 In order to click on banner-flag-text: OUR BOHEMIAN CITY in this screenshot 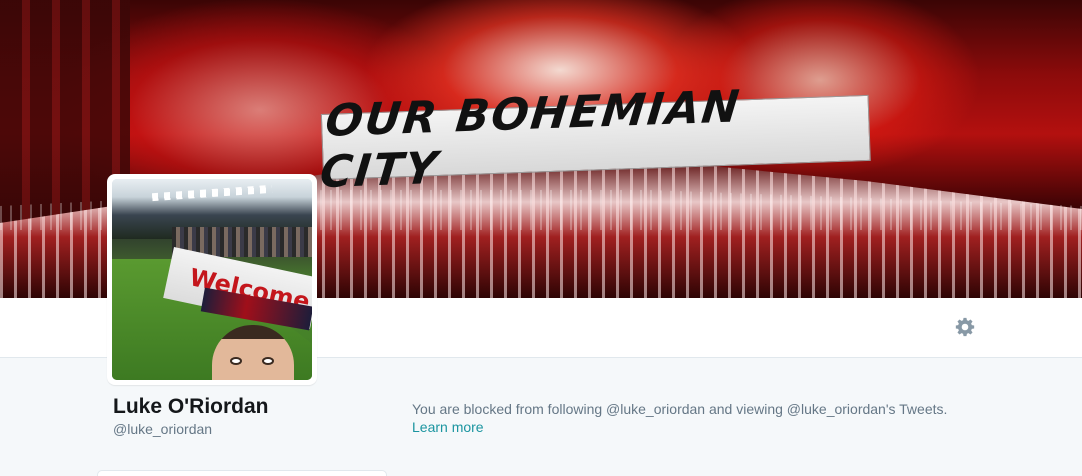, I will do `click(530, 140)`.